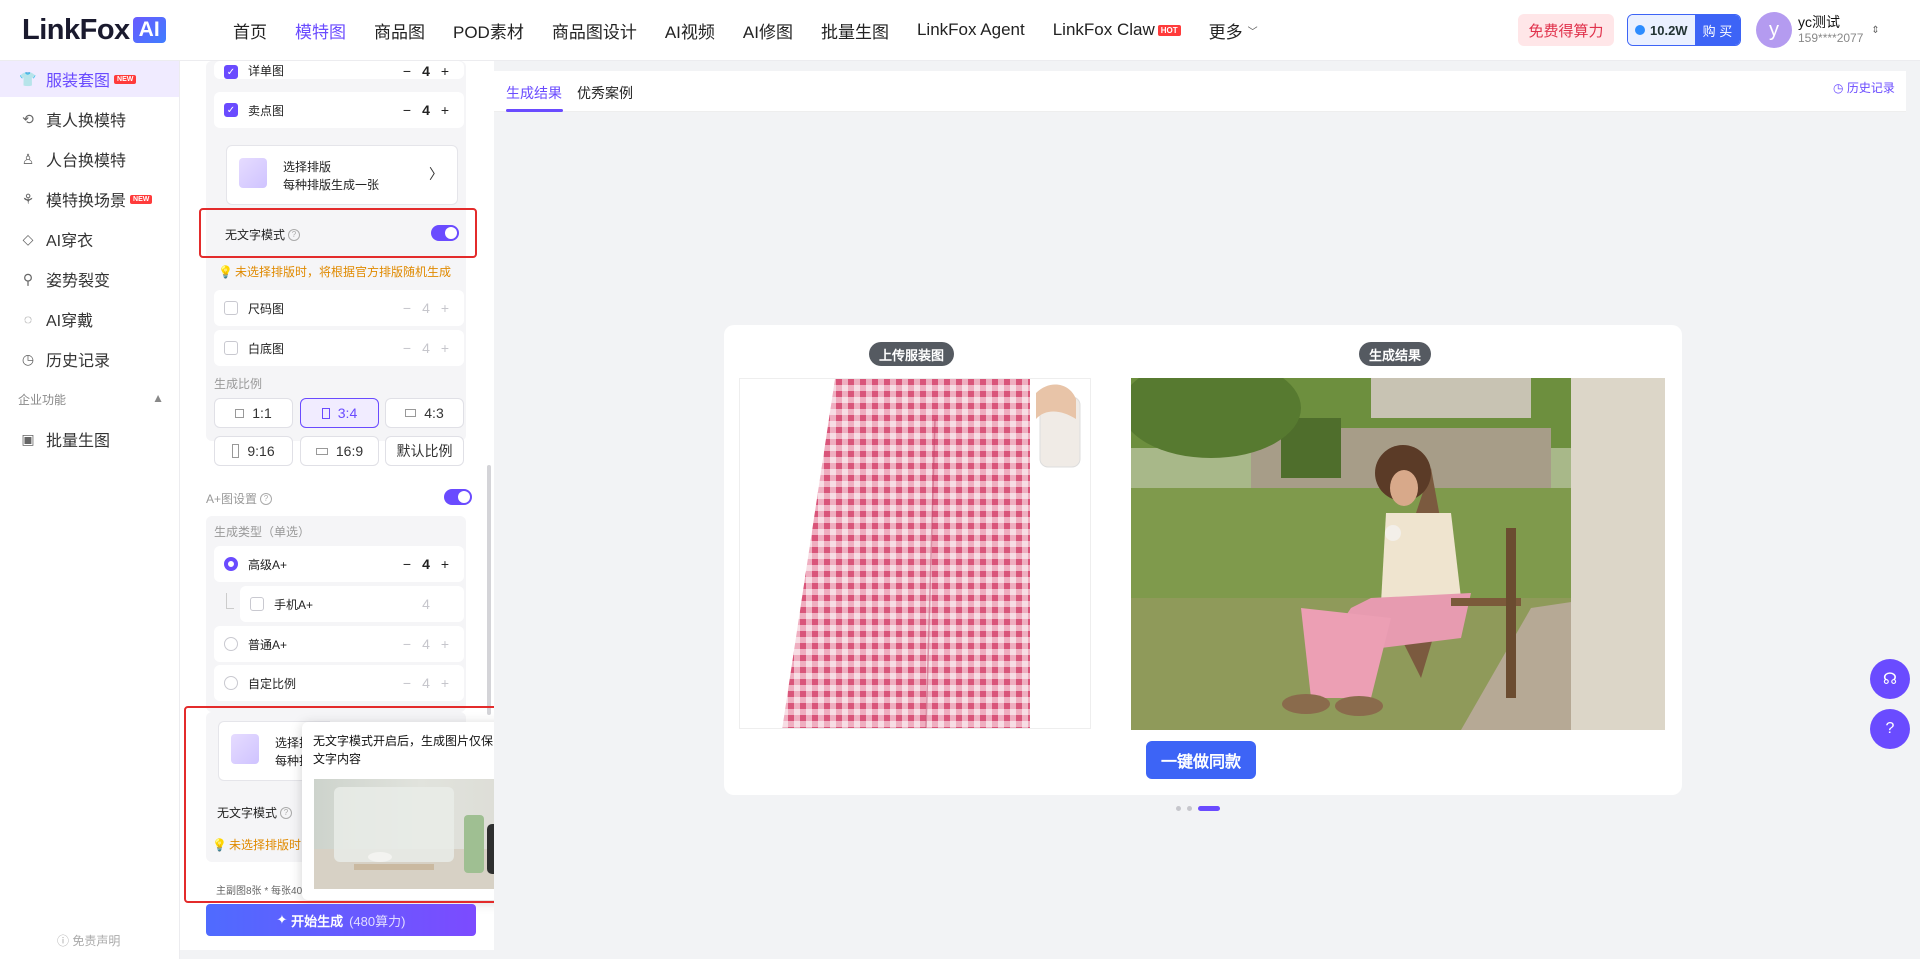 The height and width of the screenshot is (959, 1920). I want to click on nav-ai-video: AI视频, so click(690, 30).